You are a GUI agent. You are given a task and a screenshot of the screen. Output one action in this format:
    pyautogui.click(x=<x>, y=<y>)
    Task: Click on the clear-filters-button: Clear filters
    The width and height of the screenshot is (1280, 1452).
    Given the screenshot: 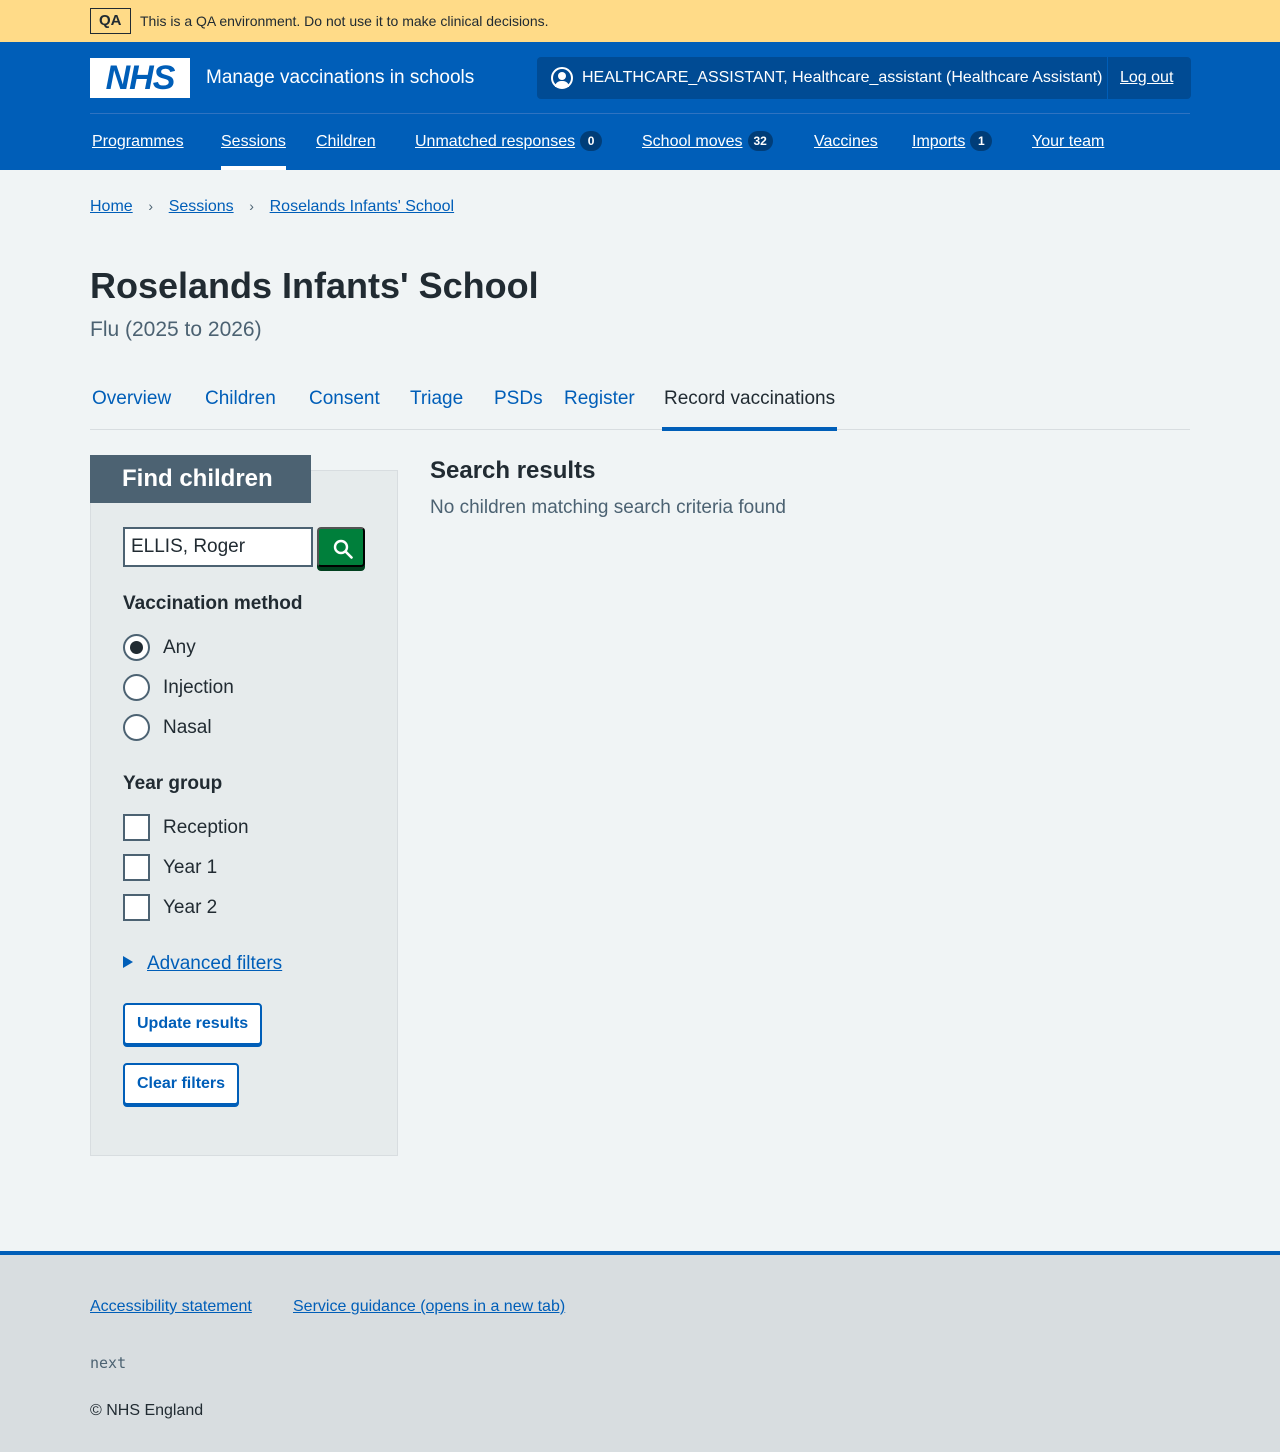 What is the action you would take?
    pyautogui.click(x=181, y=1084)
    